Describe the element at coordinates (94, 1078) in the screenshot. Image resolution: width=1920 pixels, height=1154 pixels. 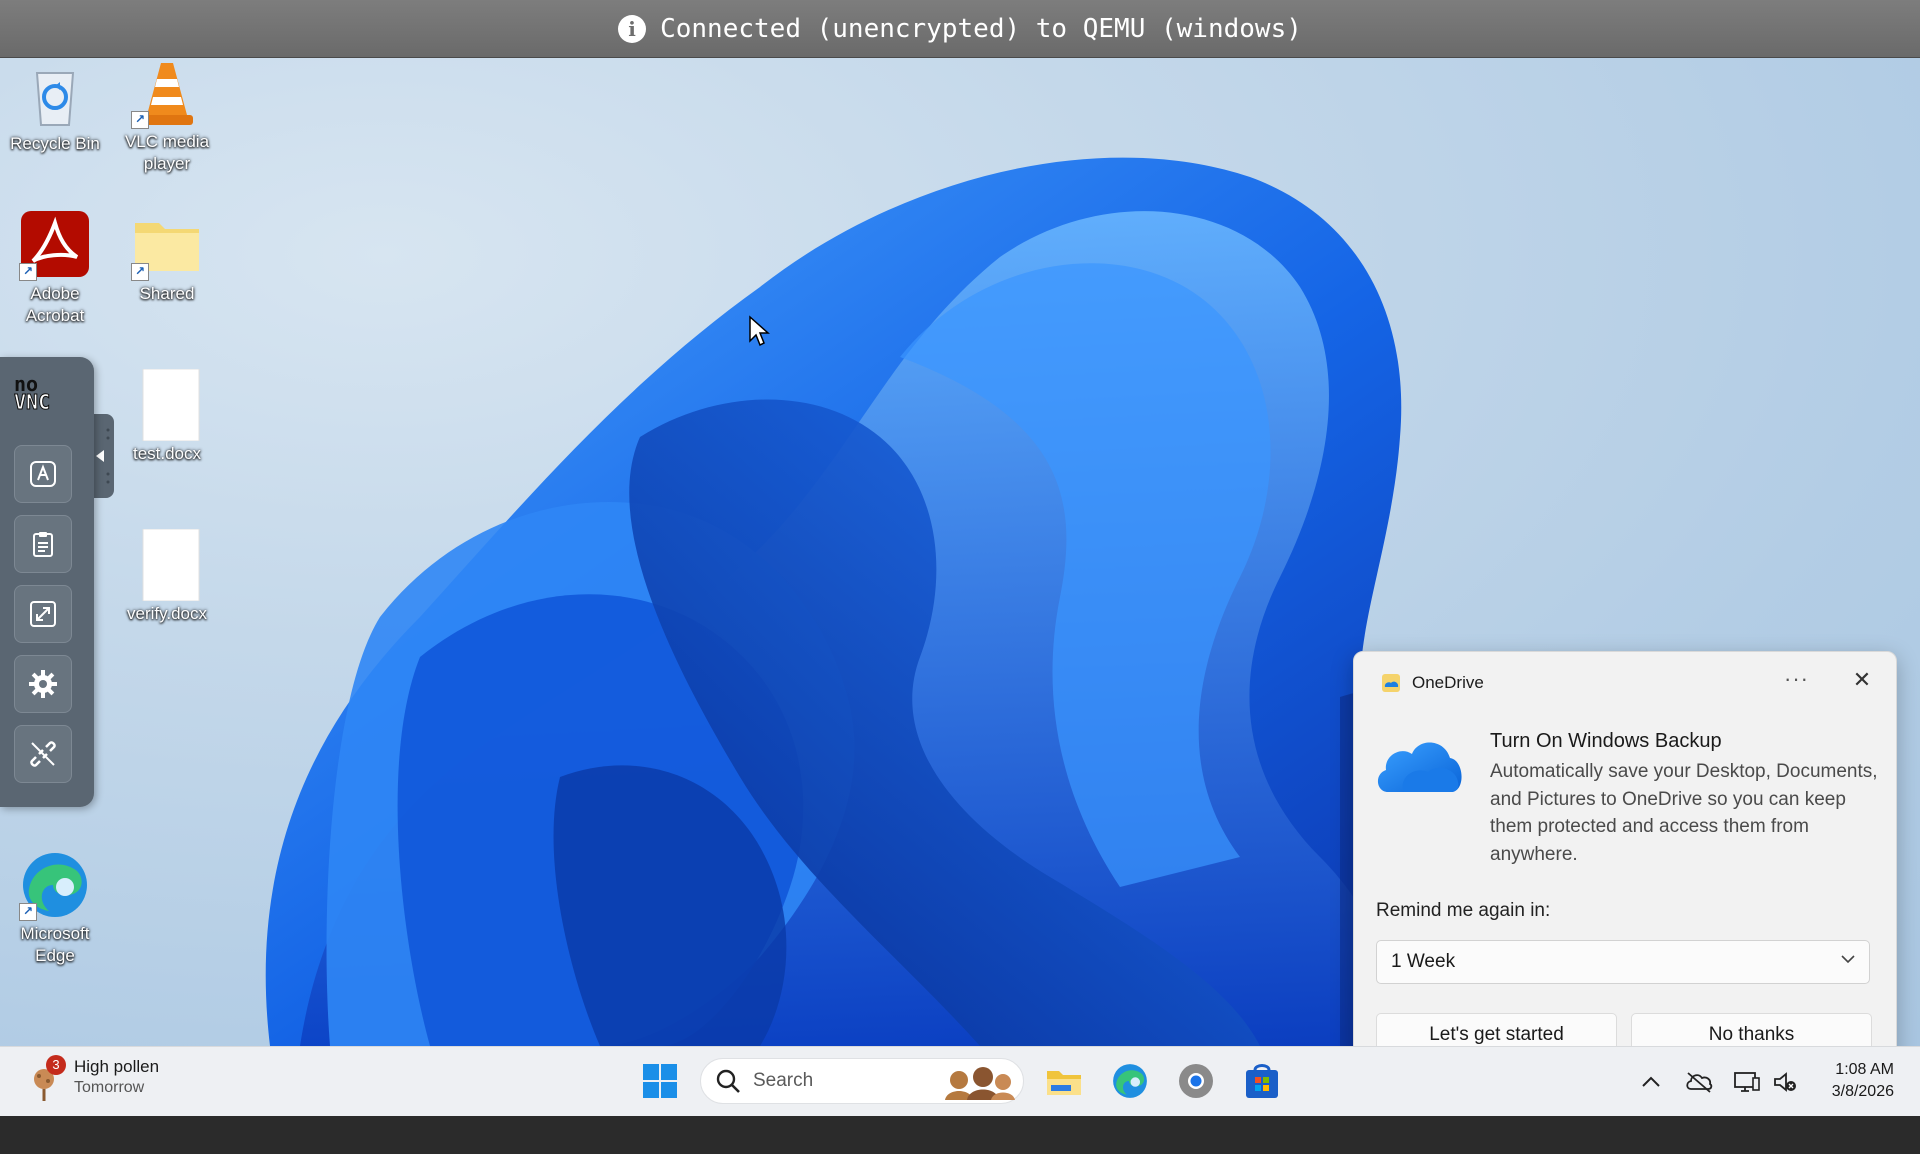
I see `weather-widget: 3 High pollen Tomorrow` at that location.